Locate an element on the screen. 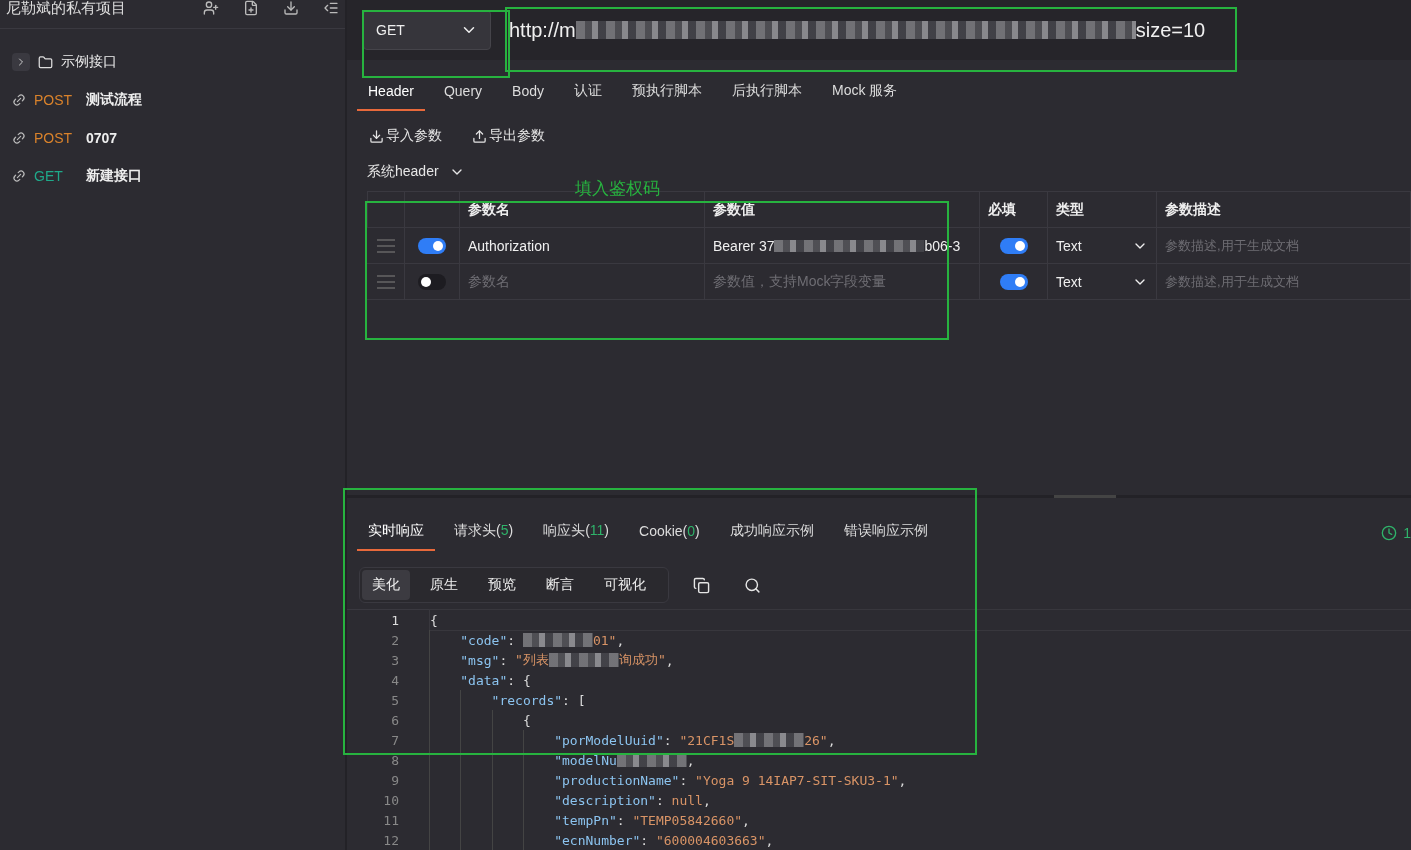 Image resolution: width=1411 pixels, height=850 pixels. line-number: 6 is located at coordinates (394, 720).